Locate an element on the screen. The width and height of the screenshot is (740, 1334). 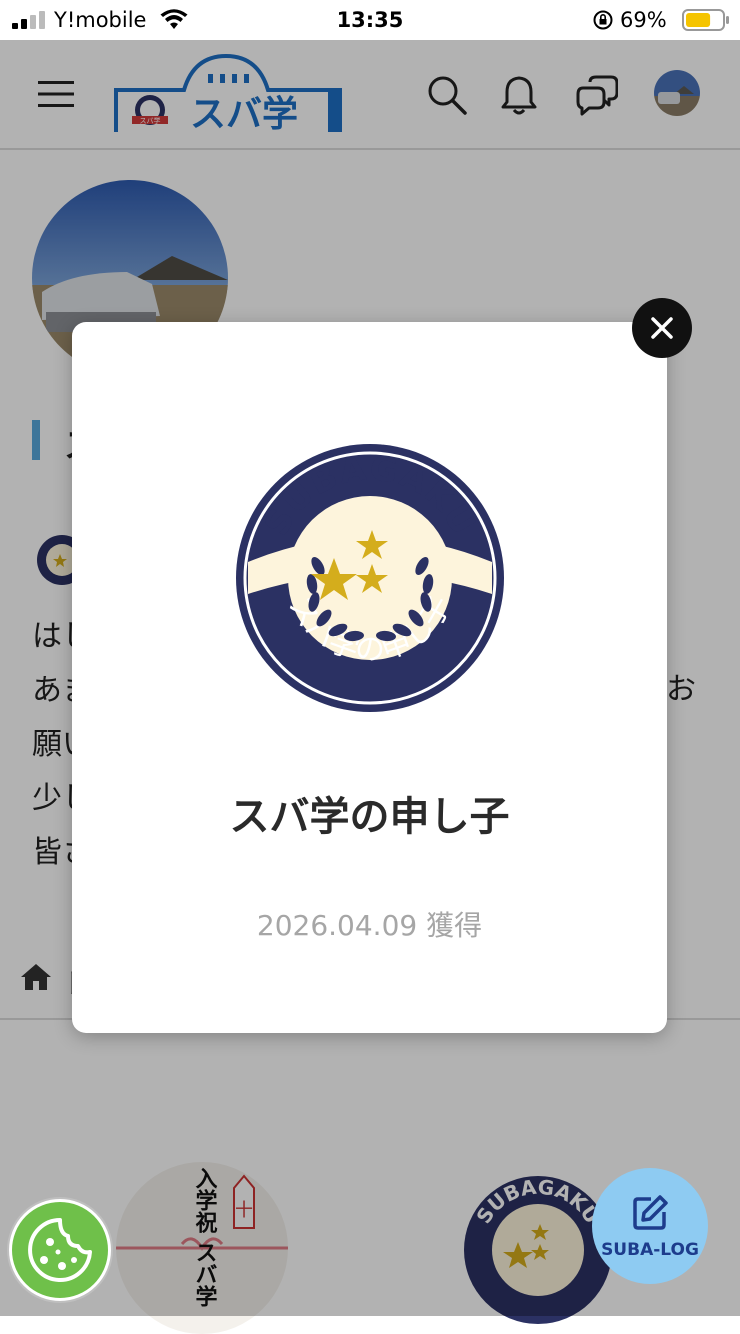
rotation-lock-icon is located at coordinates (603, 20).